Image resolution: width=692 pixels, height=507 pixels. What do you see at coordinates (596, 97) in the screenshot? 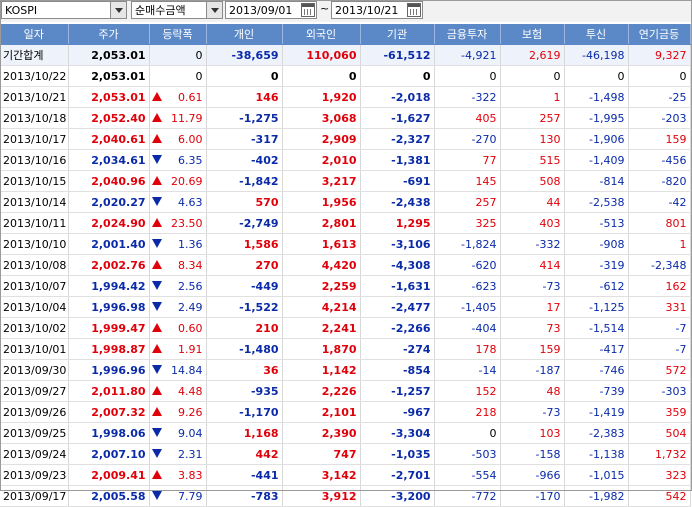
I see `cell-trust: -1,498` at bounding box center [596, 97].